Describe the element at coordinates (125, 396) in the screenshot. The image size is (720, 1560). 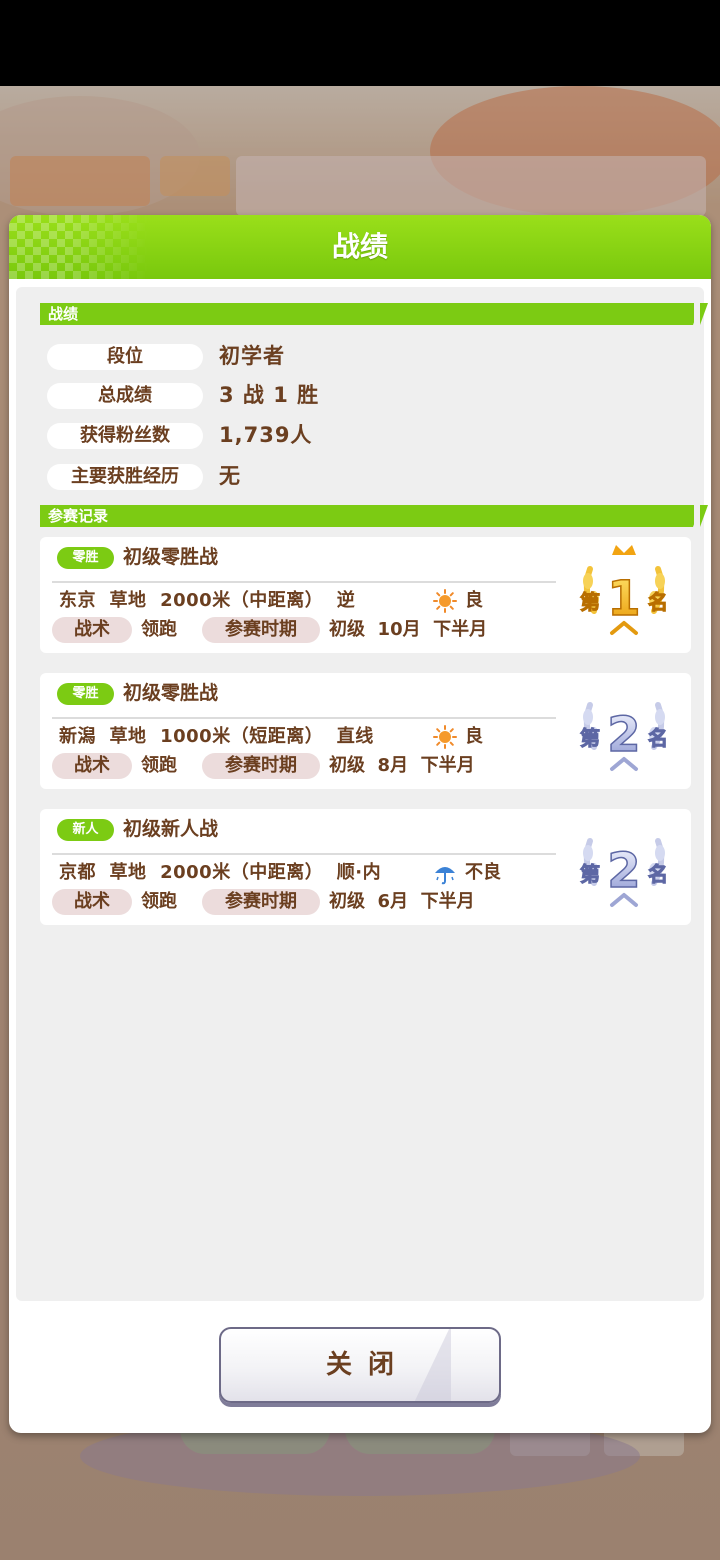
I see `total-record-label: 总成绩` at that location.